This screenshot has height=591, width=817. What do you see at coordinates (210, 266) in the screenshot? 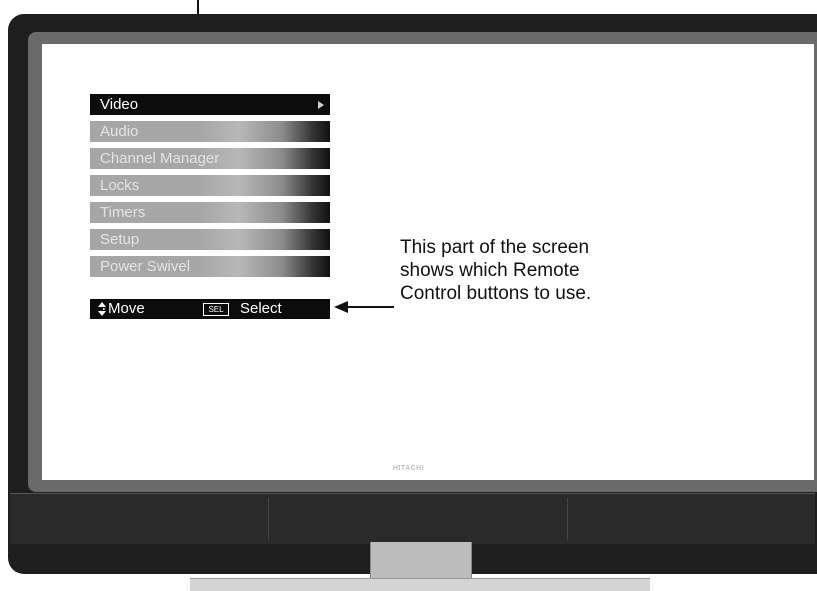
I see `menu-item-power-swivel: Power Swivel` at bounding box center [210, 266].